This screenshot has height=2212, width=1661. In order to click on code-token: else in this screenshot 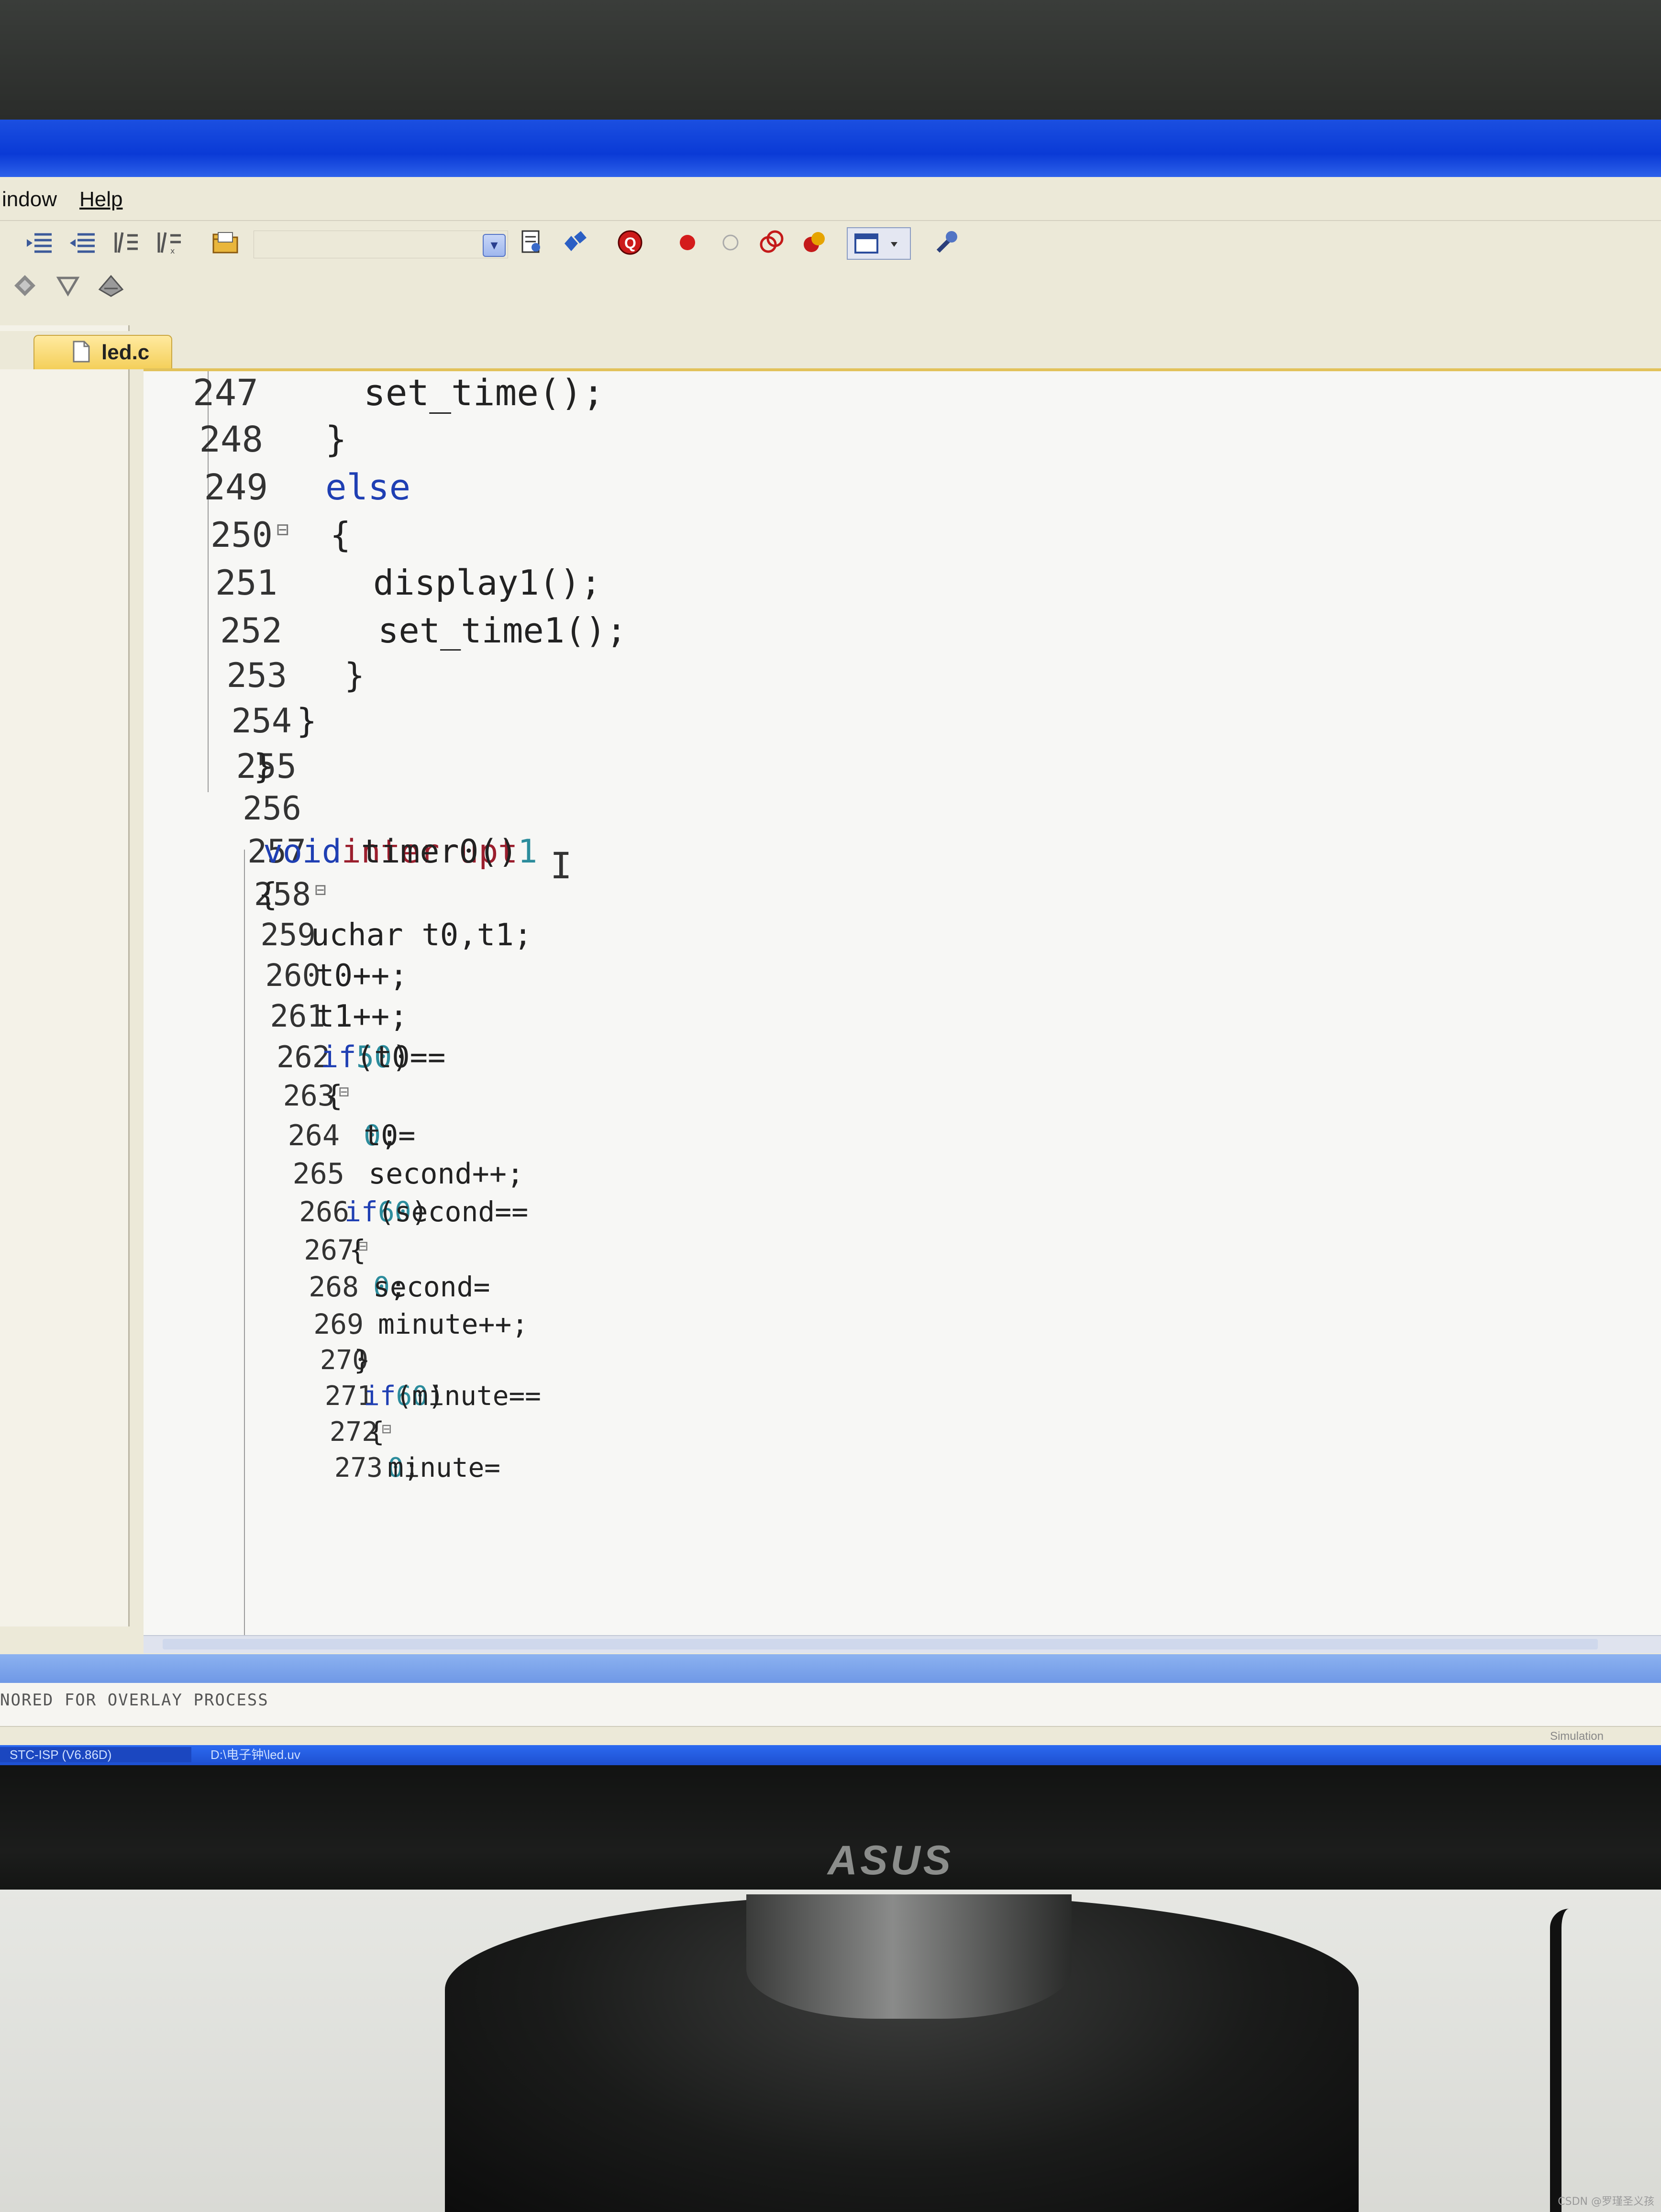, I will do `click(368, 487)`.